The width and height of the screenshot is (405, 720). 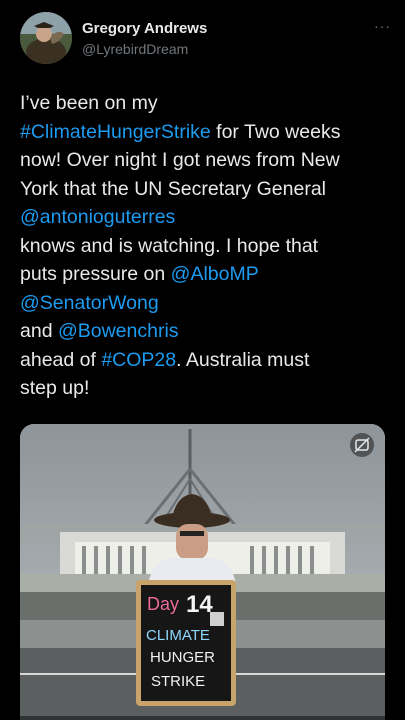 I want to click on tweet-text-segment: York that the UN Secretary General, so click(x=173, y=188).